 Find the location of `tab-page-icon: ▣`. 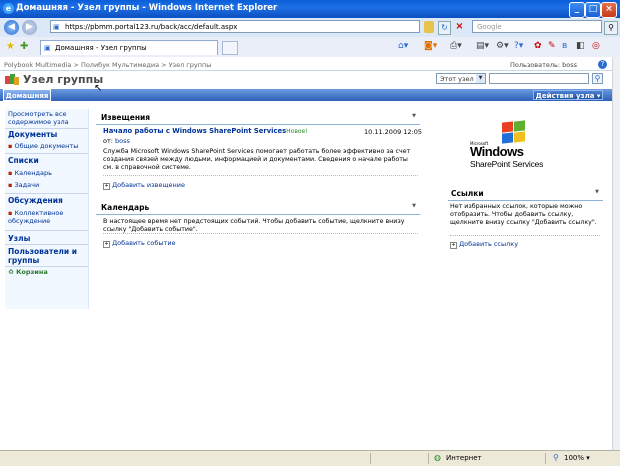

tab-page-icon: ▣ is located at coordinates (47, 48).